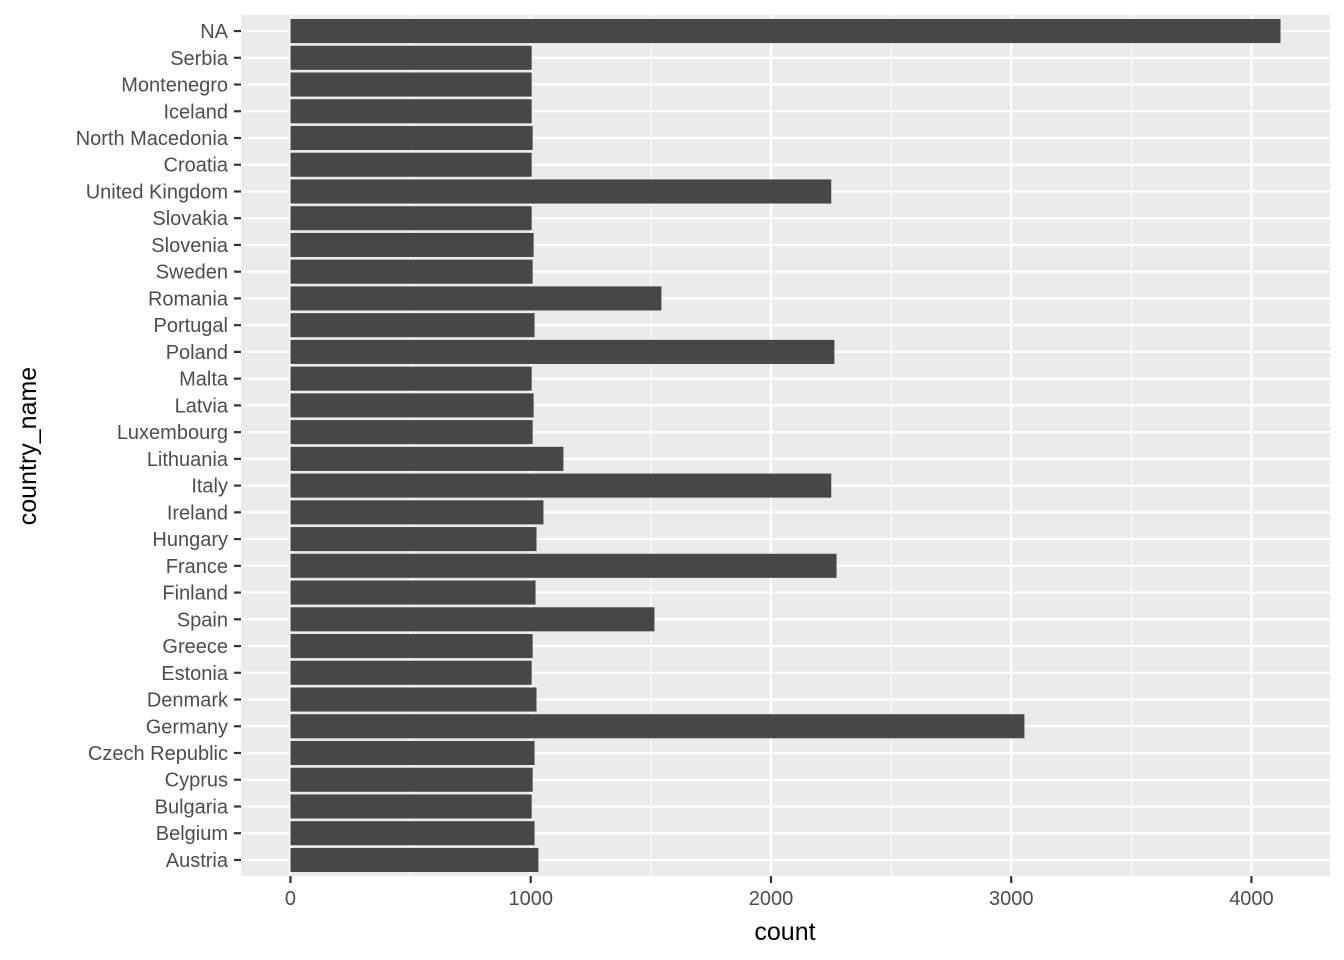 This screenshot has width=1344, height=960. What do you see at coordinates (476, 298) in the screenshot?
I see `bar-romania` at bounding box center [476, 298].